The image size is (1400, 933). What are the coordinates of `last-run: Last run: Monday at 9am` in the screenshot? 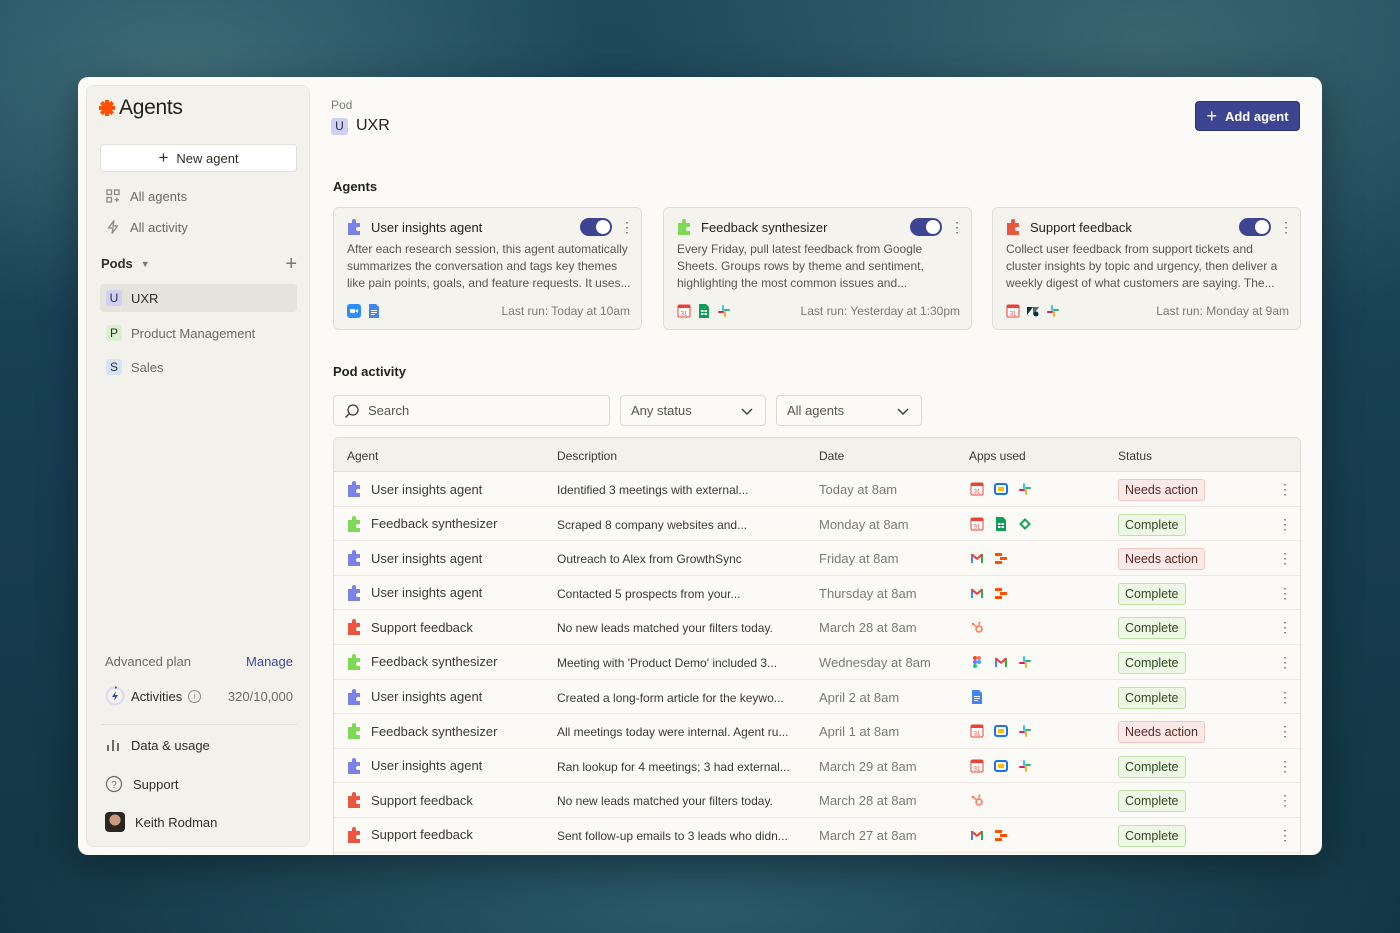 It's located at (1222, 311).